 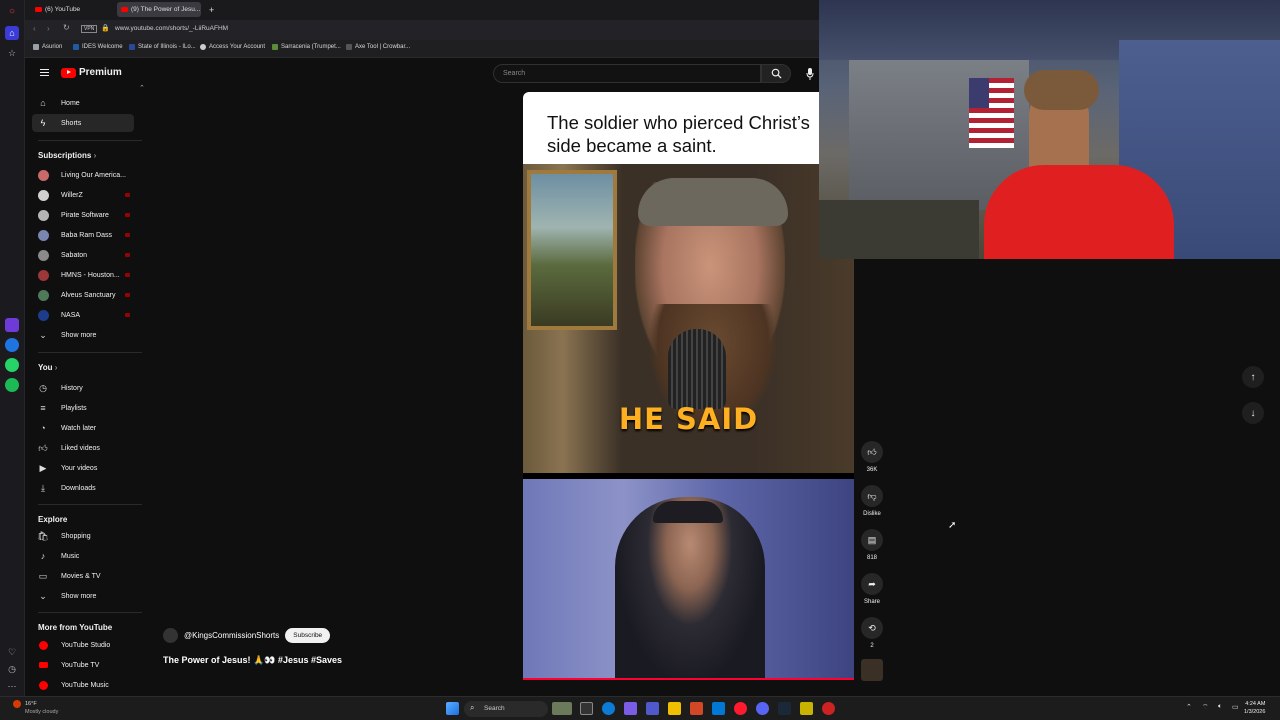 What do you see at coordinates (627, 73) in the screenshot?
I see `search-input: Search` at bounding box center [627, 73].